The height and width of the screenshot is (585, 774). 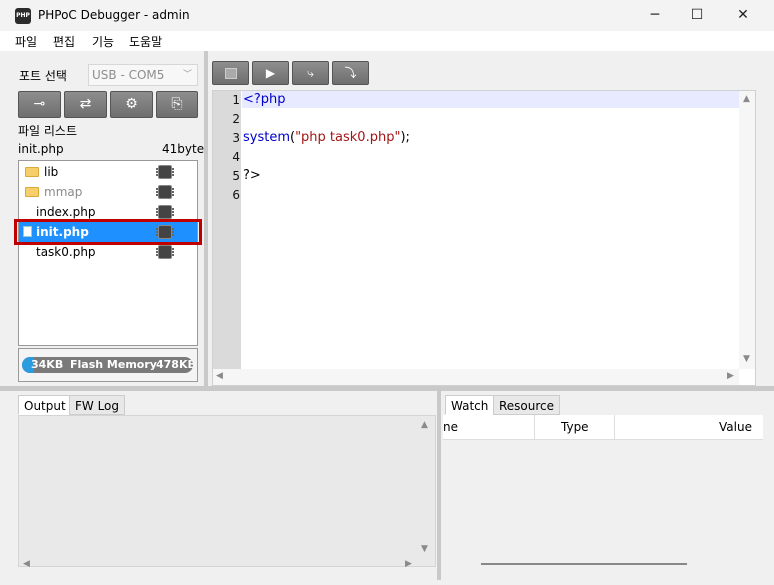 I want to click on stop-icon, so click(x=231, y=73).